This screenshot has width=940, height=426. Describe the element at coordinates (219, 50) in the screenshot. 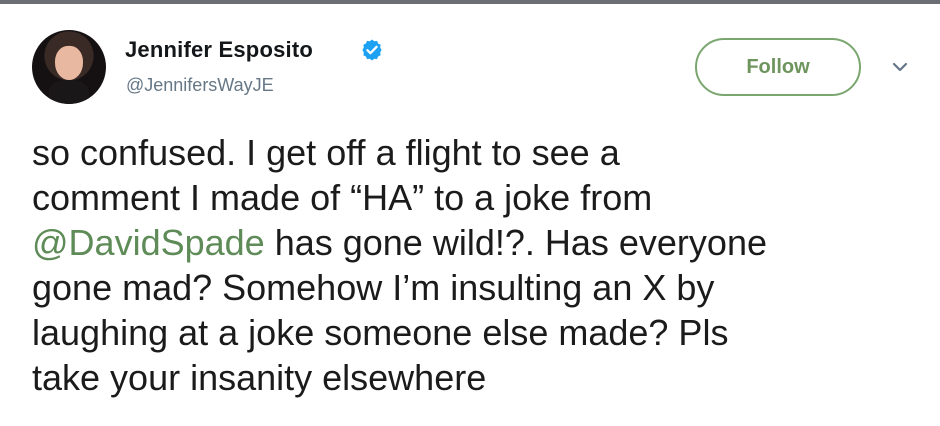

I see `author-name: Jennifer Esposito` at that location.